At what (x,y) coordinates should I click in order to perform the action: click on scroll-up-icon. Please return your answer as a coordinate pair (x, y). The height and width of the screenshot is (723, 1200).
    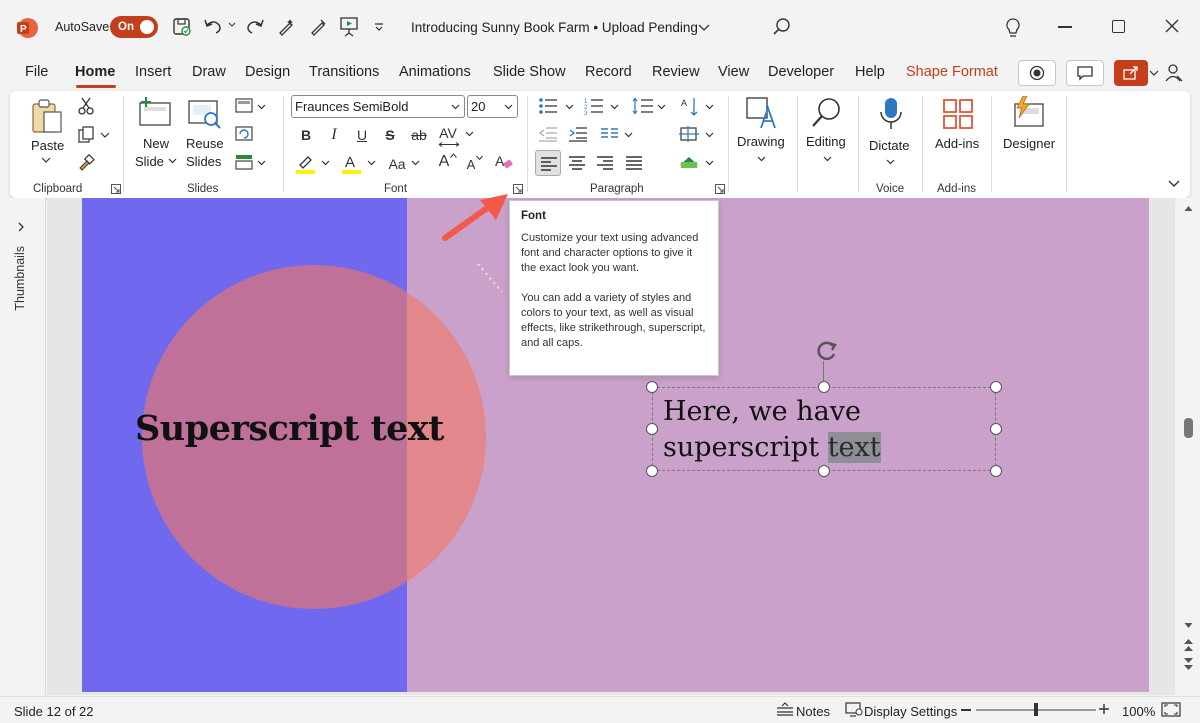
    Looking at the image, I should click on (1188, 208).